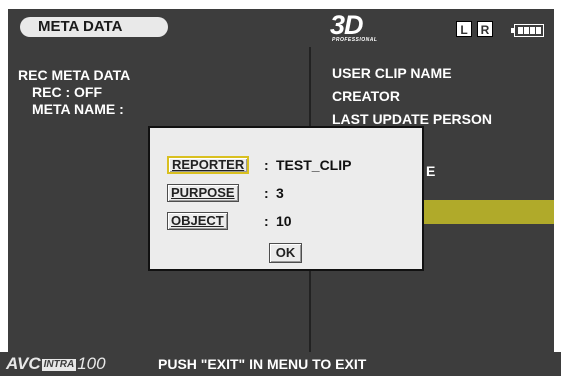 Image resolution: width=561 pixels, height=376 pixels. I want to click on codec-badge: INTRA, so click(59, 364).